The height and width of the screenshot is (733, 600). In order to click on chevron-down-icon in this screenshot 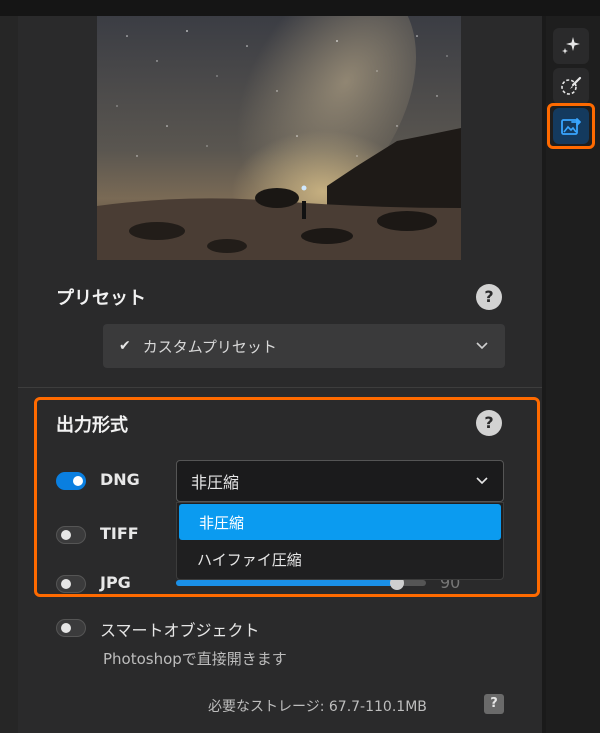, I will do `click(482, 346)`.